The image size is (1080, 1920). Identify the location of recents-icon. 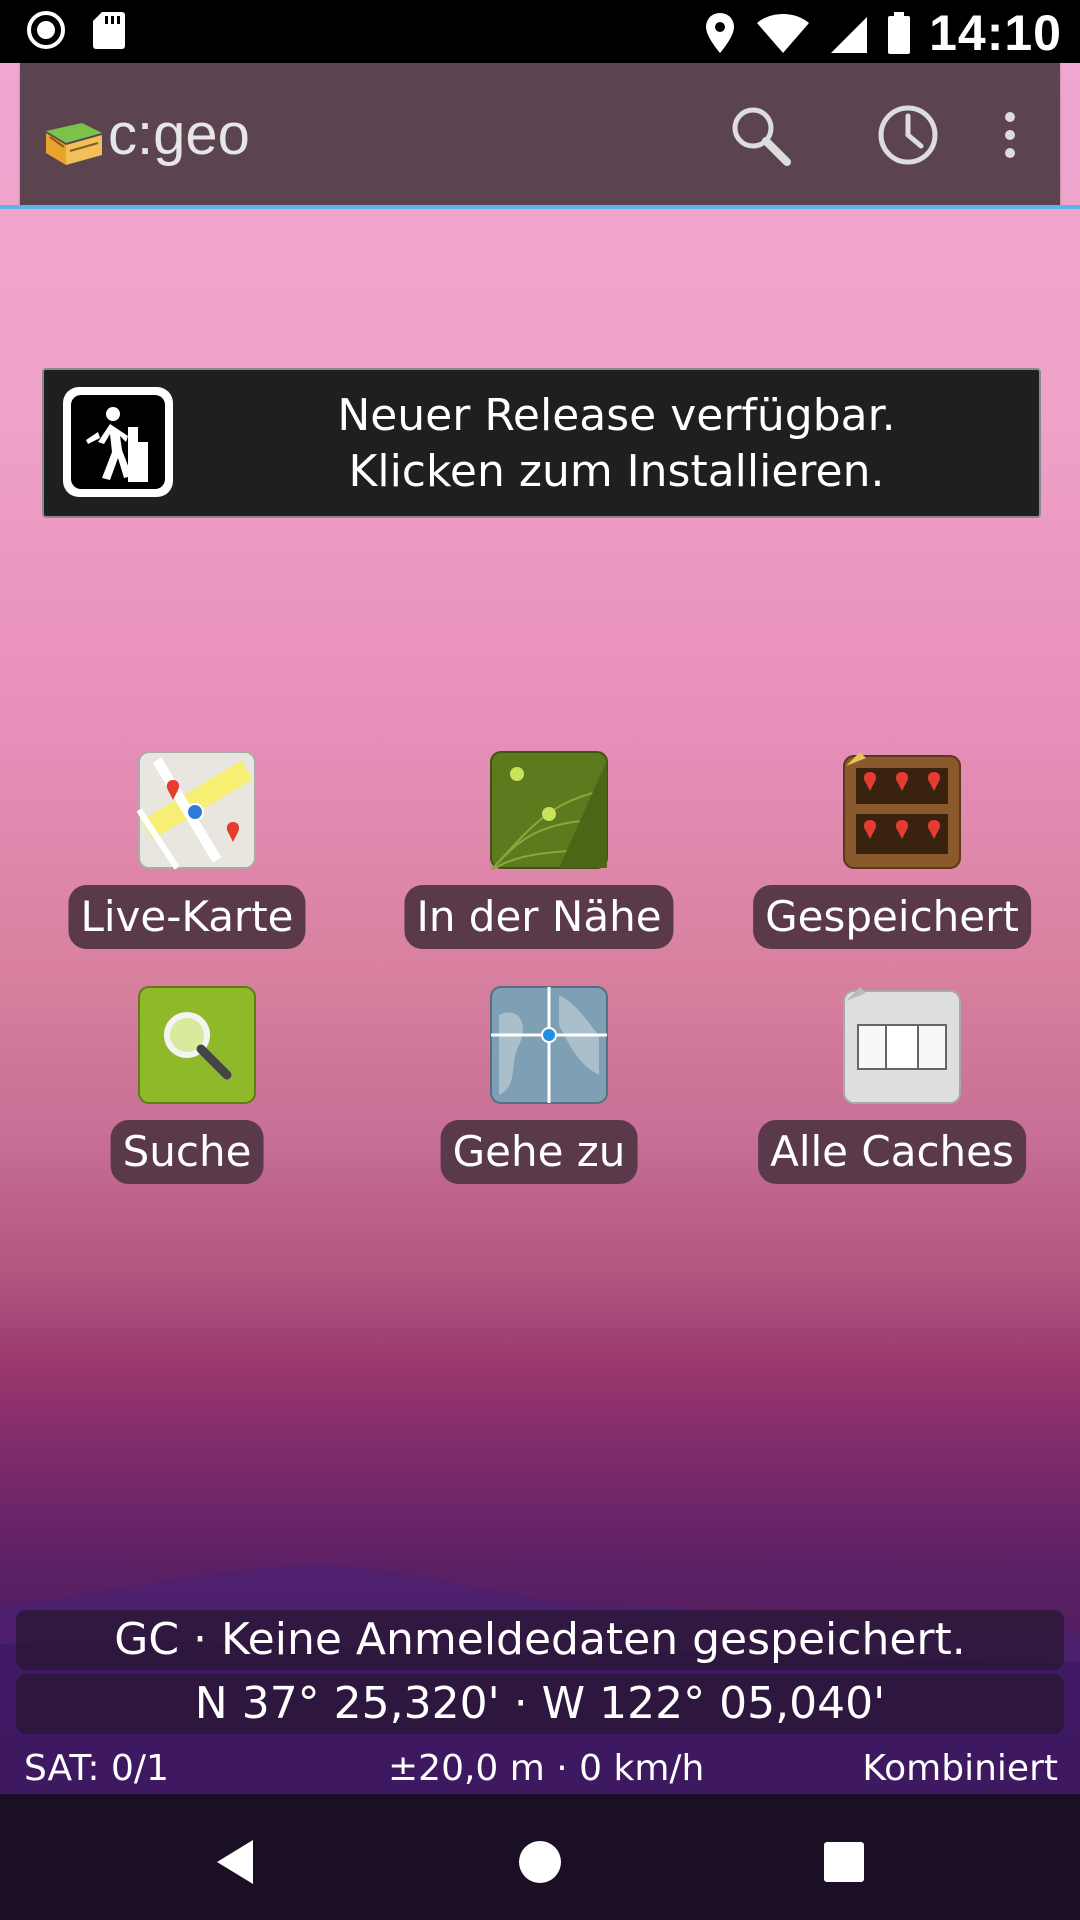
(844, 1862).